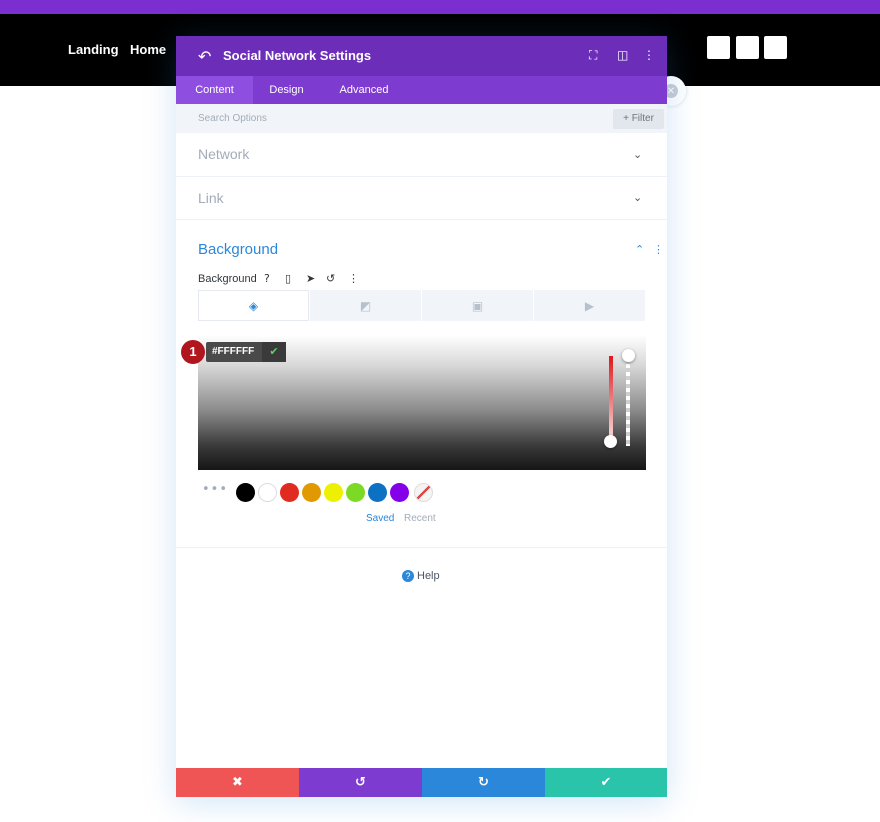 The width and height of the screenshot is (880, 822). Describe the element at coordinates (204, 56) in the screenshot. I see `back-arrow-icon: ↶` at that location.